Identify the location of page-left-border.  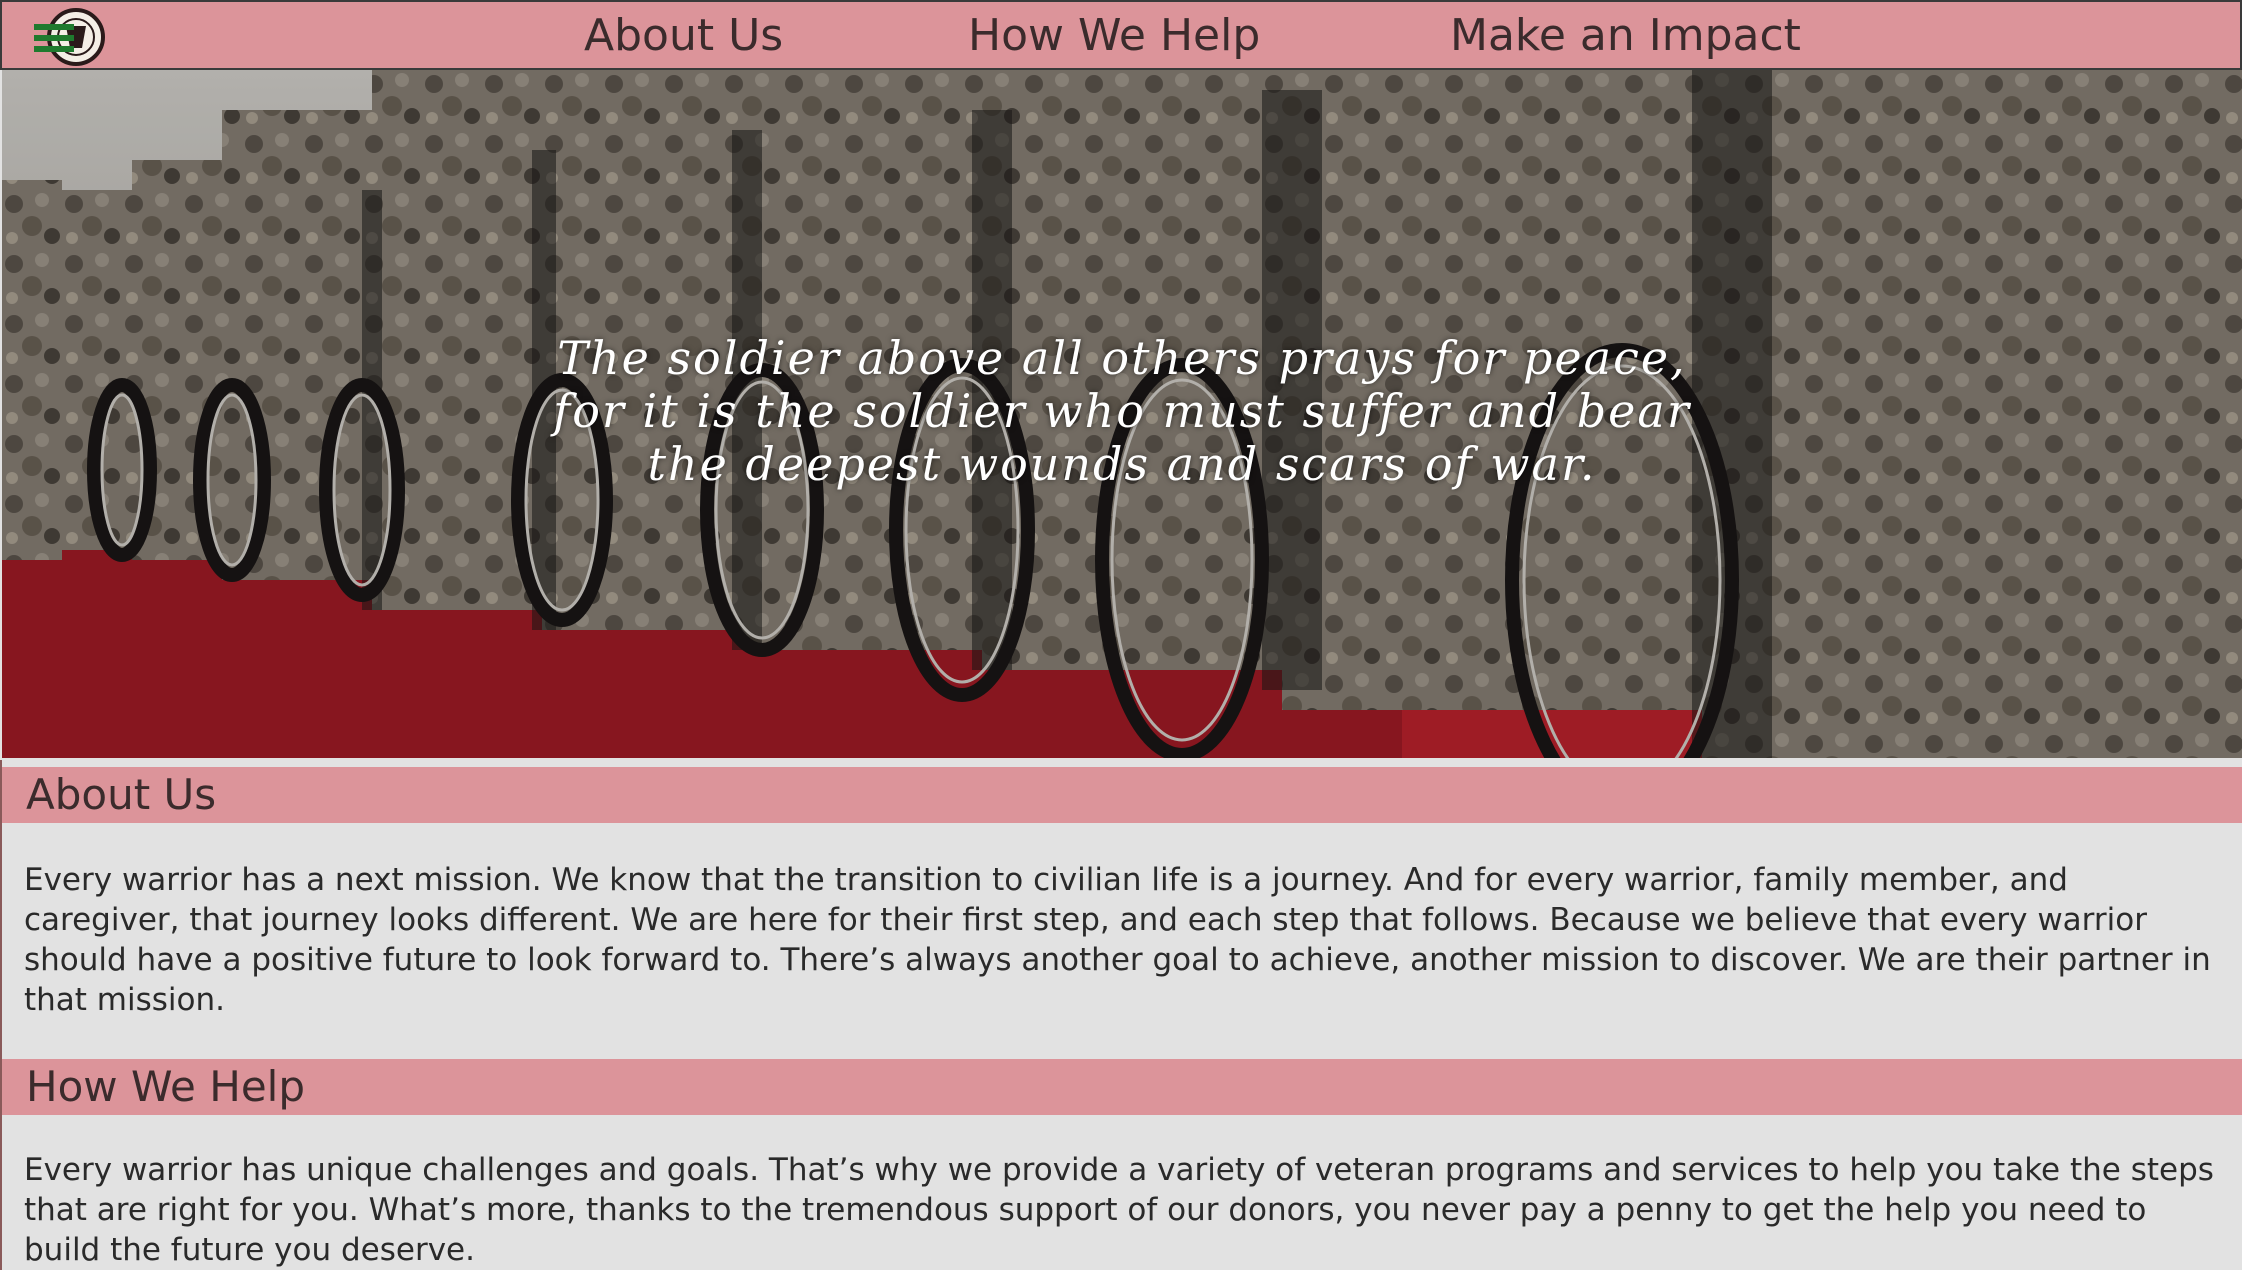
(1, 1015).